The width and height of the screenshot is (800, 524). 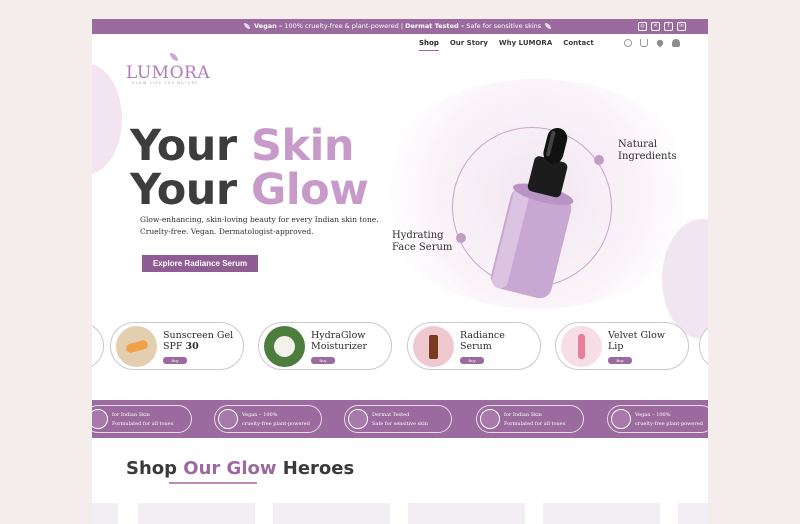 What do you see at coordinates (532, 213) in the screenshot?
I see `serum-bottle-image` at bounding box center [532, 213].